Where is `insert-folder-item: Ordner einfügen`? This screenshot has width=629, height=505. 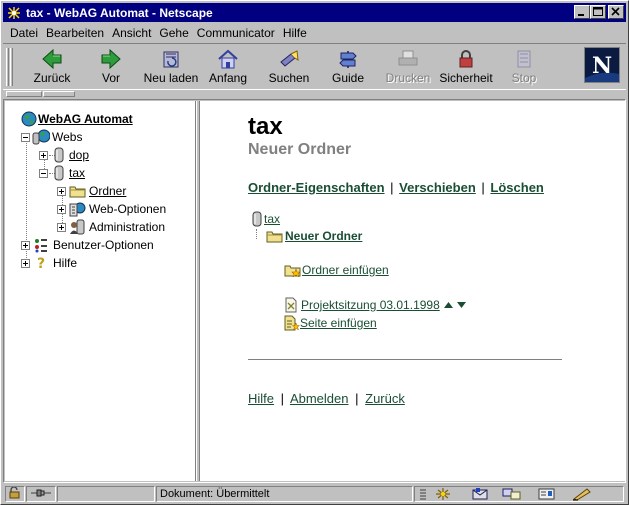
insert-folder-item: Ordner einfügen is located at coordinates (336, 270).